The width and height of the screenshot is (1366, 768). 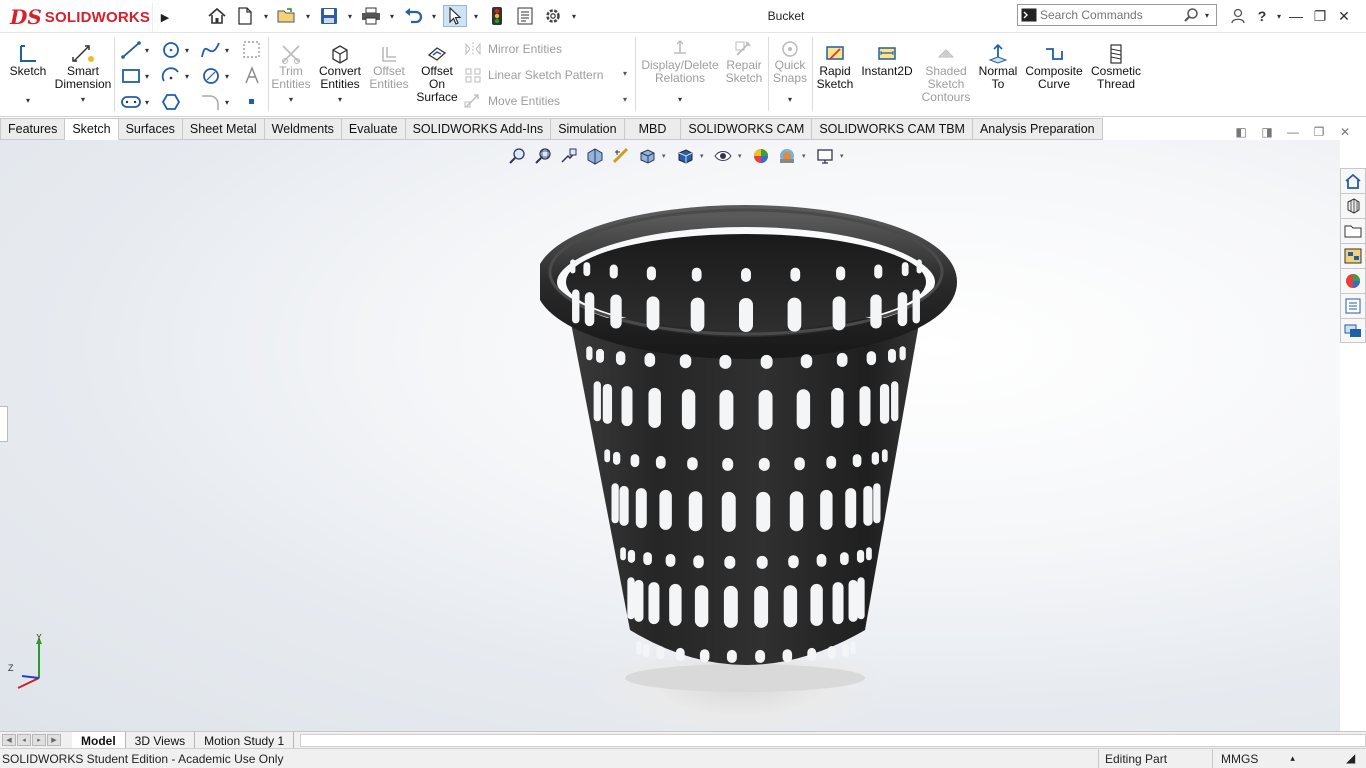 I want to click on undo-icon, so click(x=413, y=16).